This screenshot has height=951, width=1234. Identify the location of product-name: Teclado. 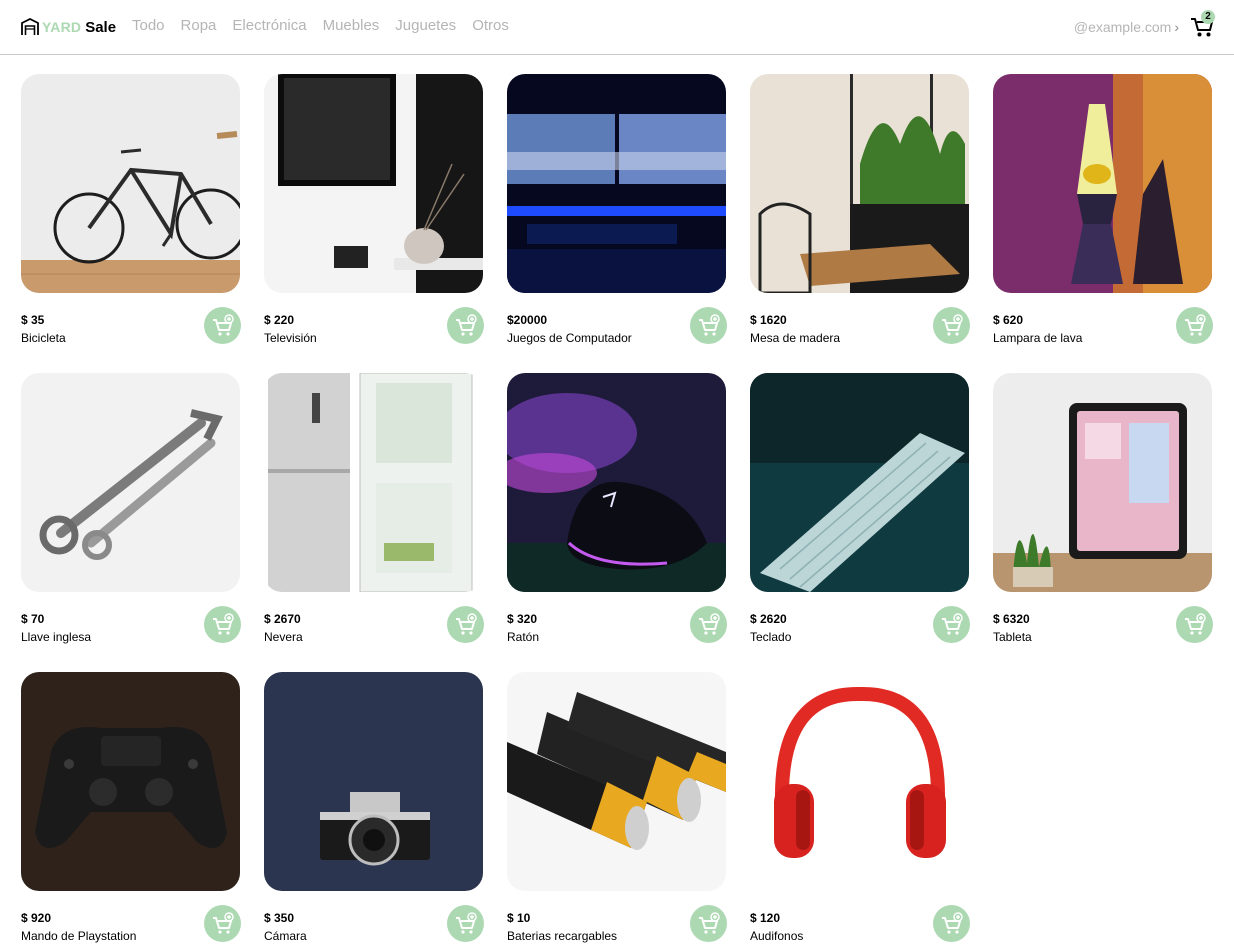
(771, 637).